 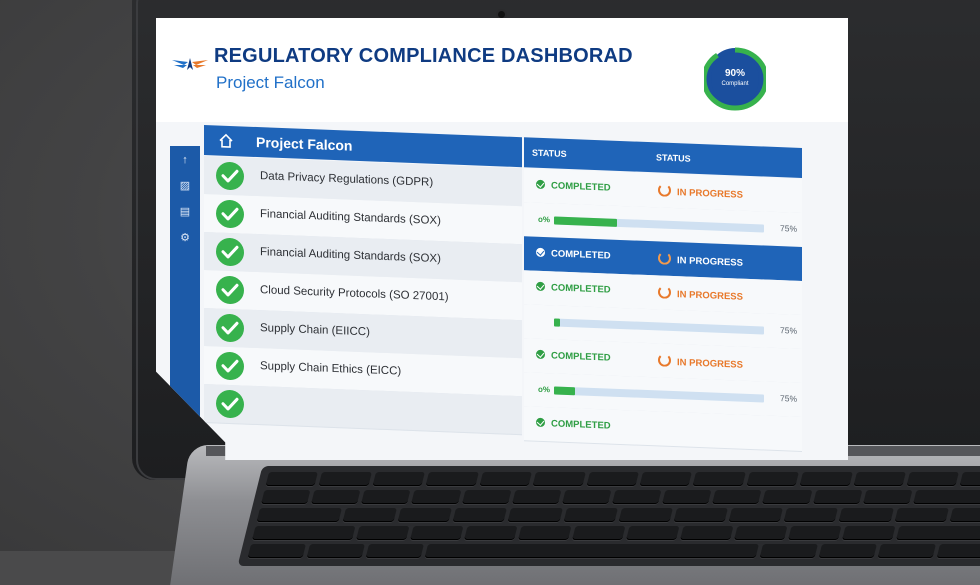 I want to click on keyboard, so click(x=608, y=516).